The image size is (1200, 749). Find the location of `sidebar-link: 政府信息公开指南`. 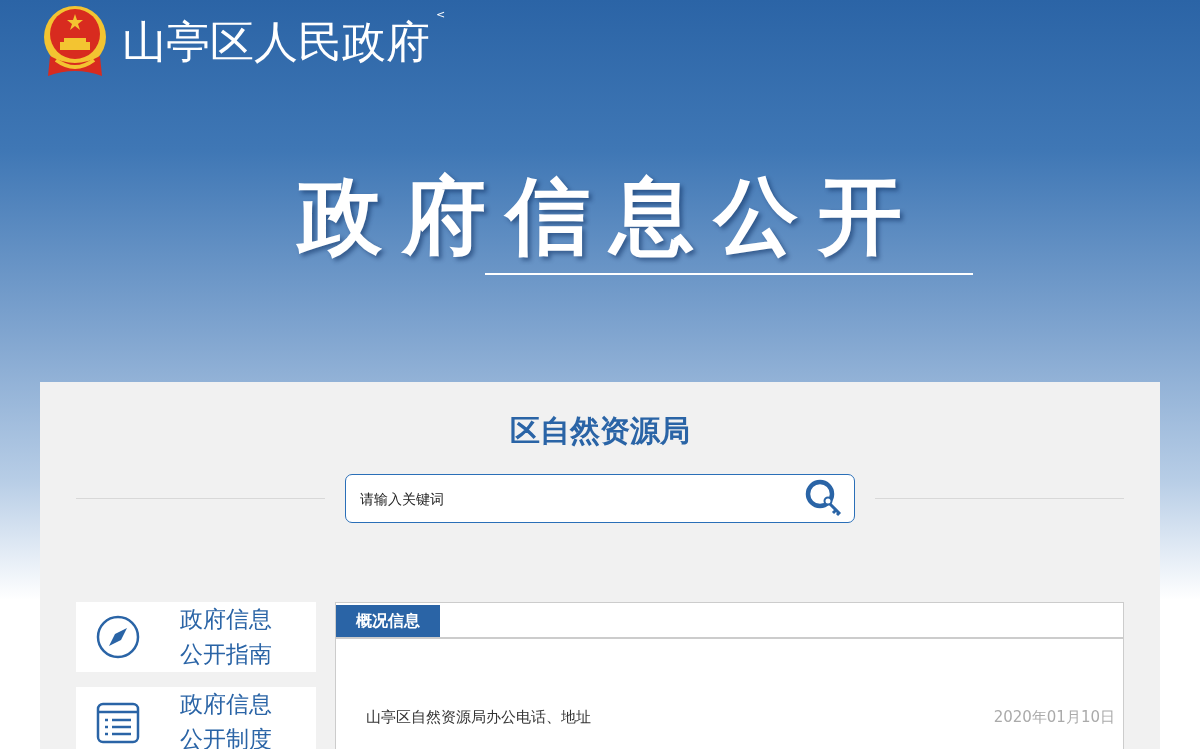

sidebar-link: 政府信息公开指南 is located at coordinates (196, 637).